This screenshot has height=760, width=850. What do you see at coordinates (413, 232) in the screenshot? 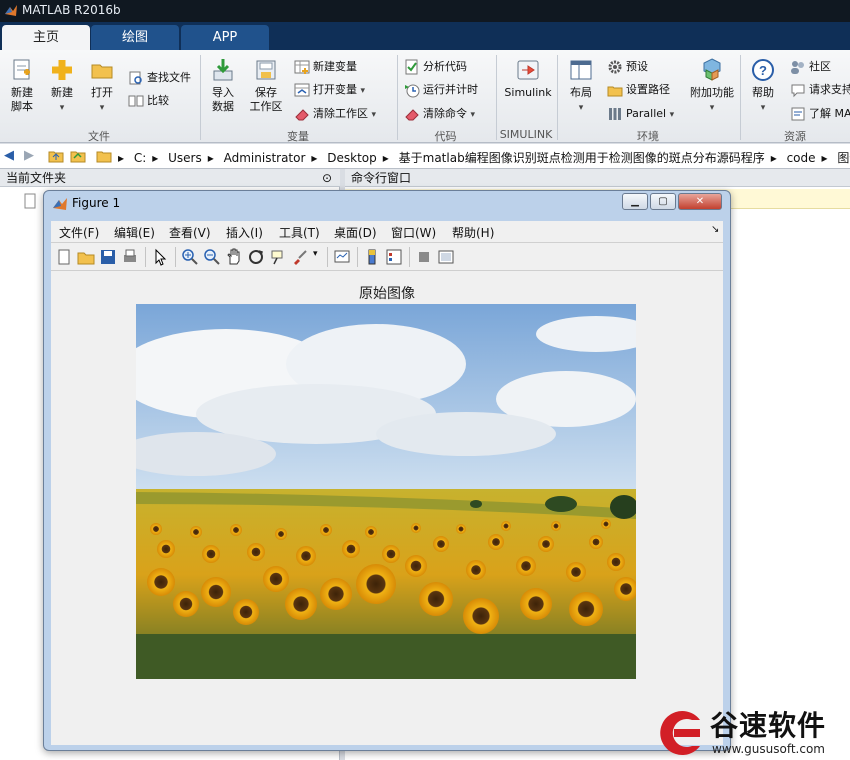
I see `menu-window: 窗口(W)` at bounding box center [413, 232].